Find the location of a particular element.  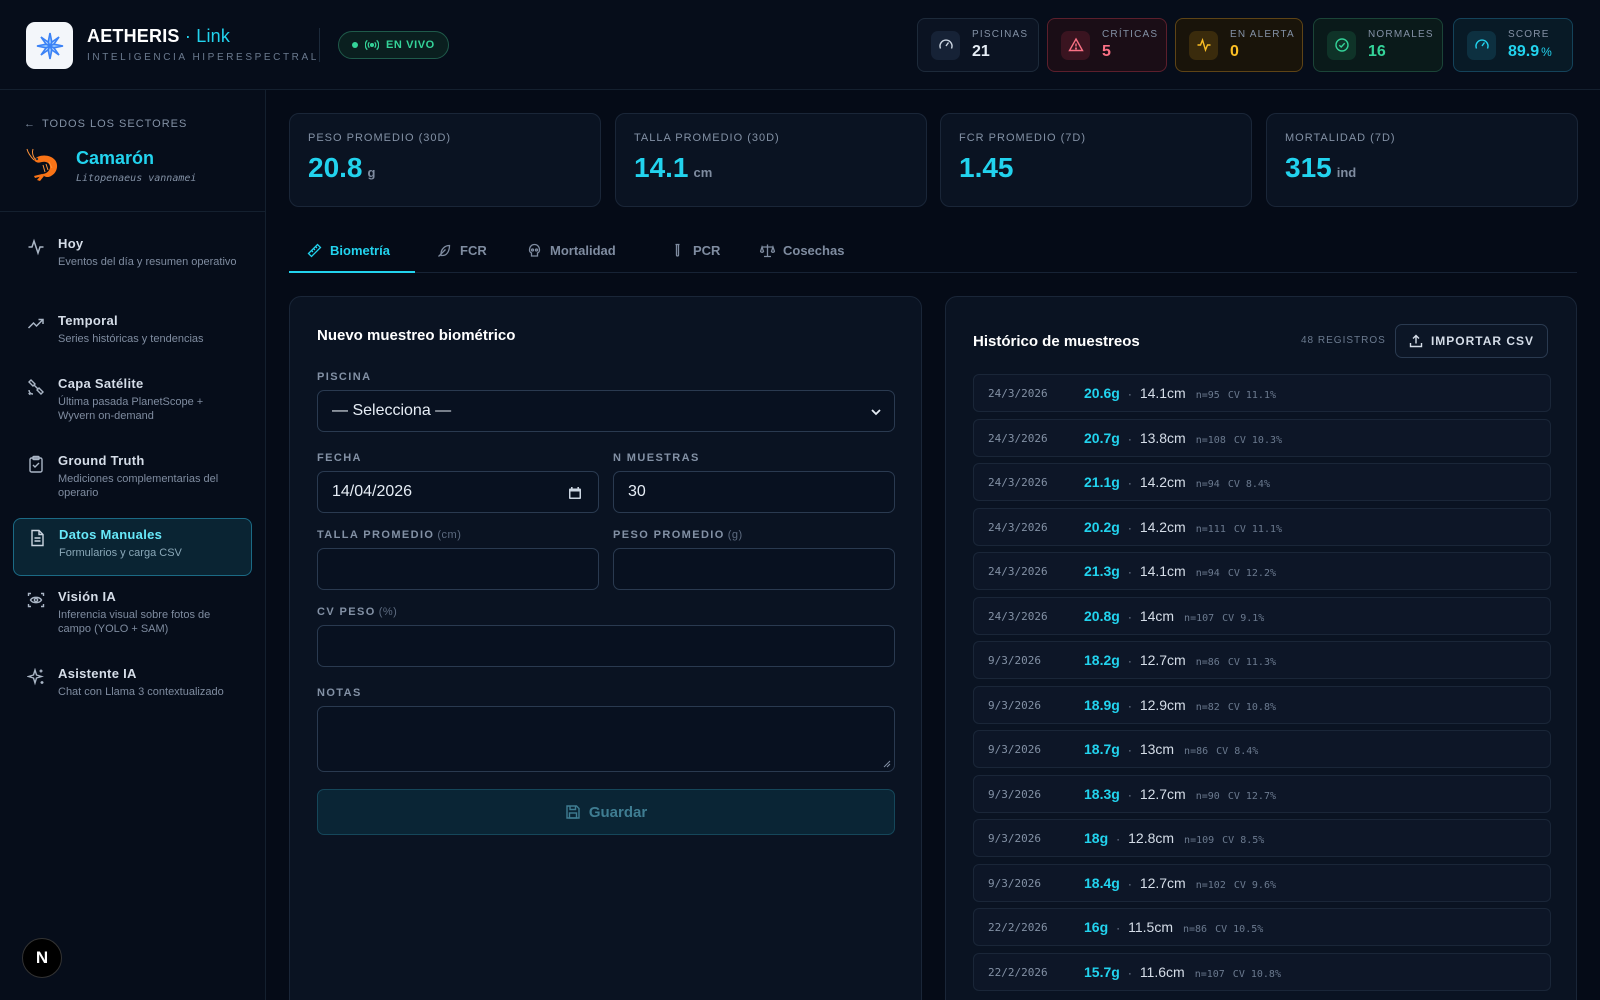

history-row: 9/3/2026 18.9g · 12.9cm n=82 CV 10.8% is located at coordinates (1262, 704).